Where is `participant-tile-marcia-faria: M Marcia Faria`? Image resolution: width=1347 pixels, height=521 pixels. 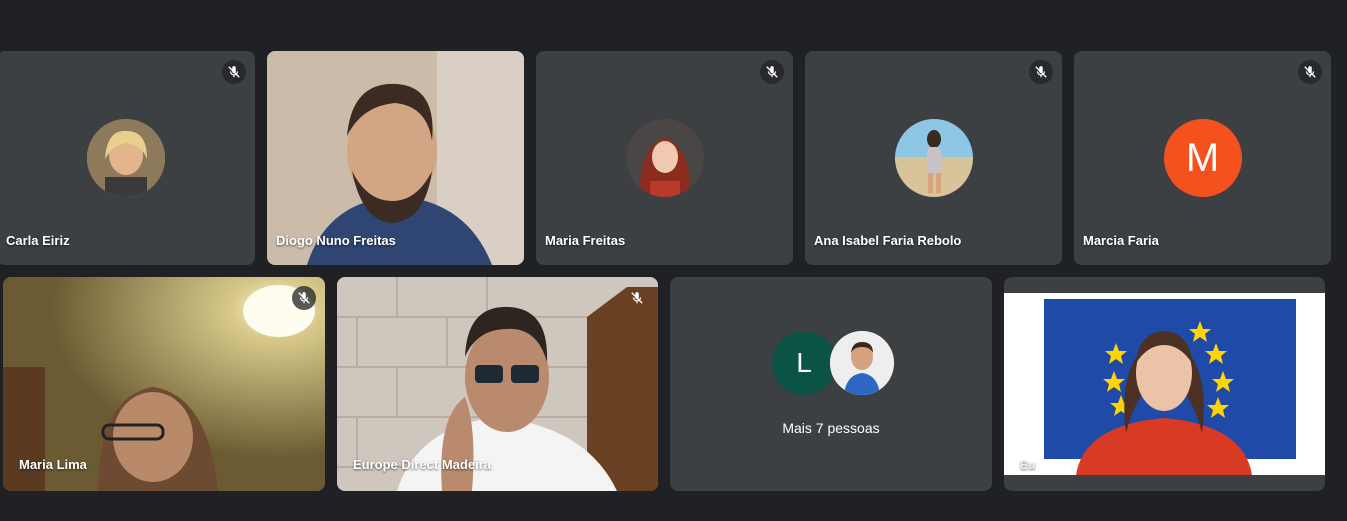
participant-tile-marcia-faria: M Marcia Faria is located at coordinates (1202, 158).